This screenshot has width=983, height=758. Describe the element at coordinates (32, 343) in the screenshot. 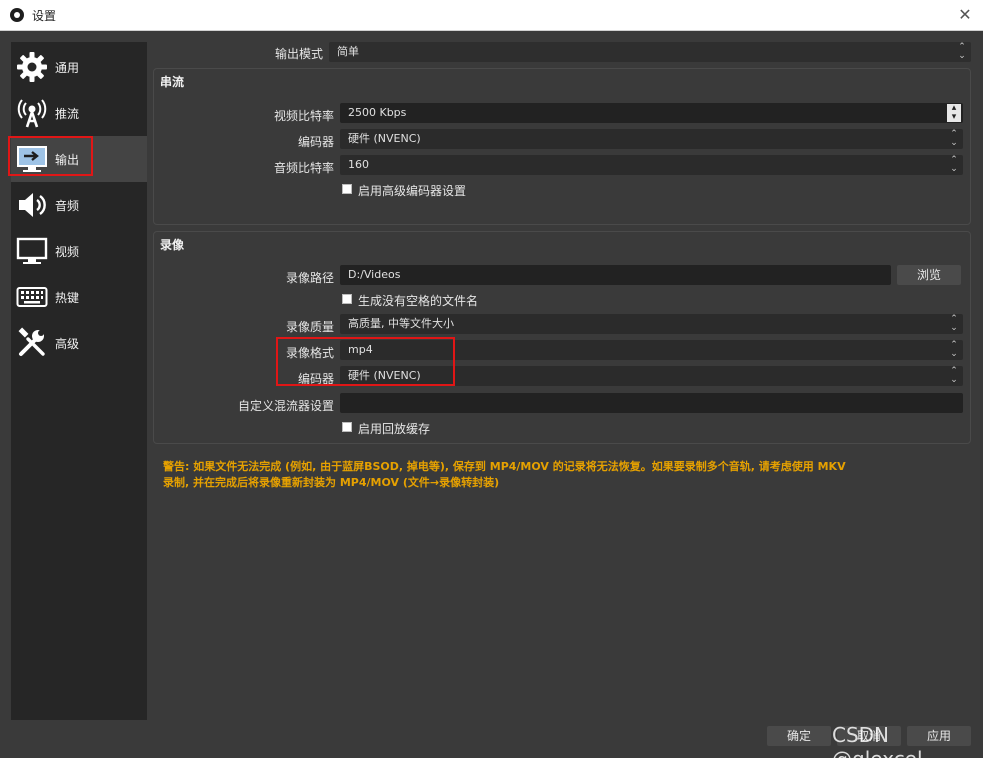

I see `tools-icon` at that location.